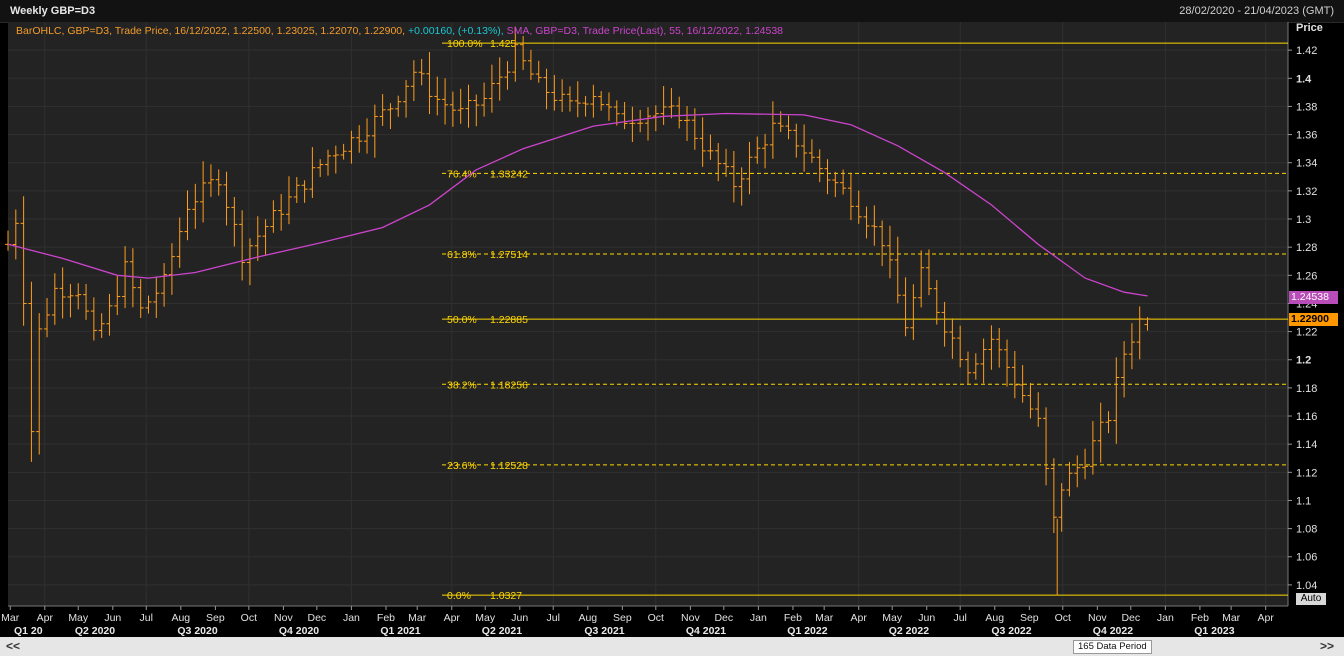 This screenshot has height=656, width=1344. Describe the element at coordinates (1306, 136) in the screenshot. I see `price-tick-label: 1.36` at that location.